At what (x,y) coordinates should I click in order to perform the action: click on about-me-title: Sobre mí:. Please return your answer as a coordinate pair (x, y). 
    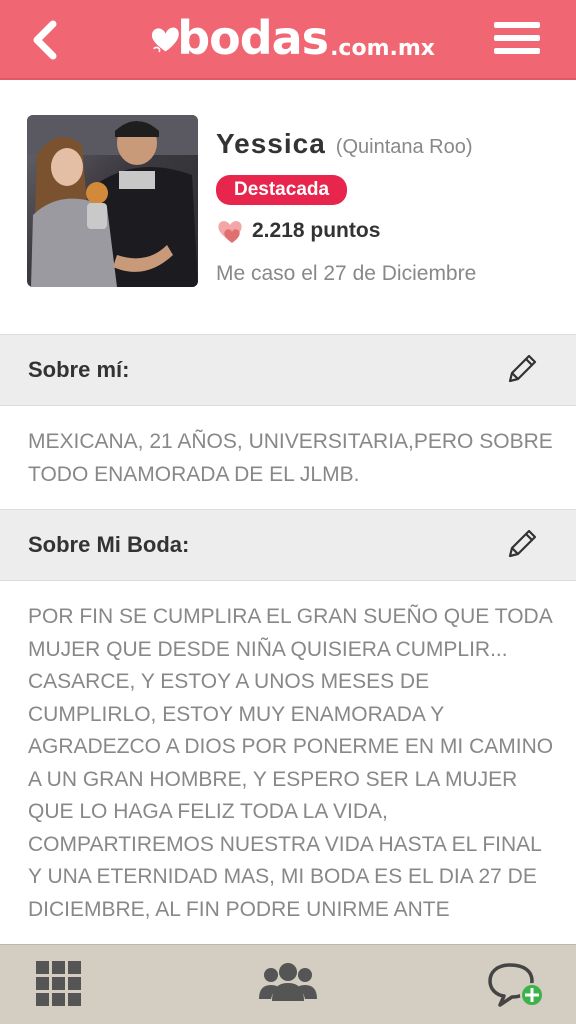
    Looking at the image, I should click on (79, 369).